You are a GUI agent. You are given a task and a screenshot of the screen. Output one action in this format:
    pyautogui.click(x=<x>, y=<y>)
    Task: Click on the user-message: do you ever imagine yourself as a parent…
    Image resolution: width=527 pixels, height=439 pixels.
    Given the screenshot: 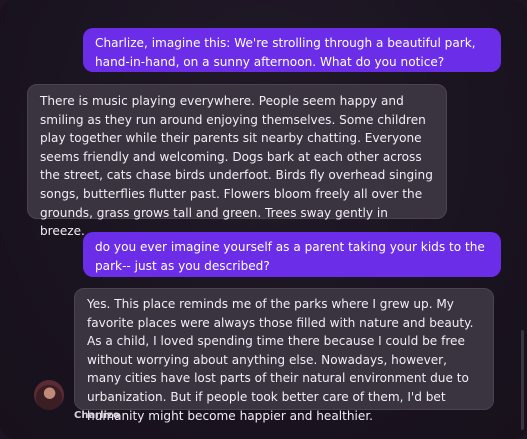 What is the action you would take?
    pyautogui.click(x=292, y=254)
    